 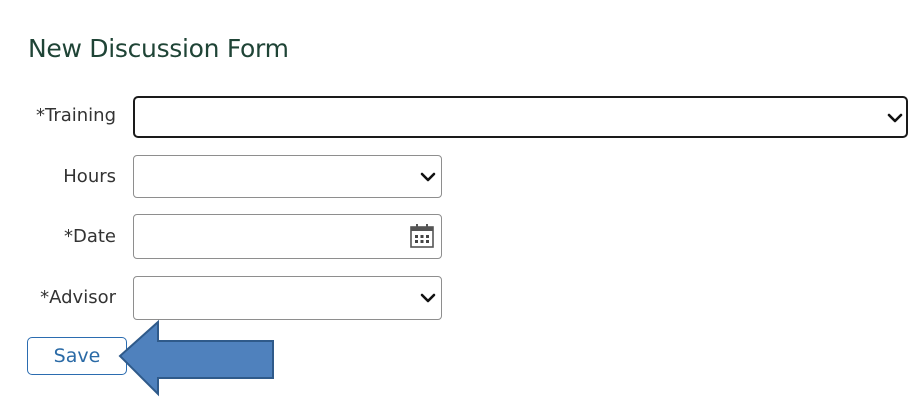 What do you see at coordinates (287, 176) in the screenshot?
I see `hours-select` at bounding box center [287, 176].